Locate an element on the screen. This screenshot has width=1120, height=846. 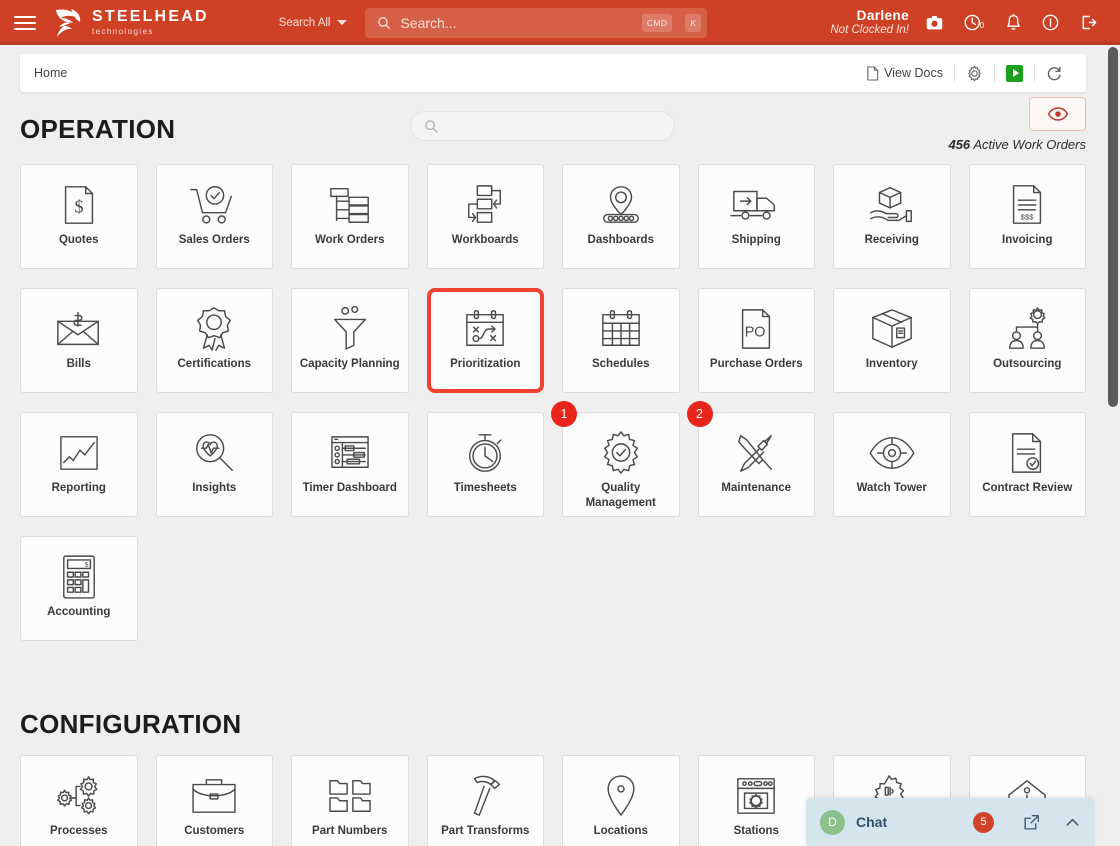
tile-label: Schedules is located at coordinates (620, 364).